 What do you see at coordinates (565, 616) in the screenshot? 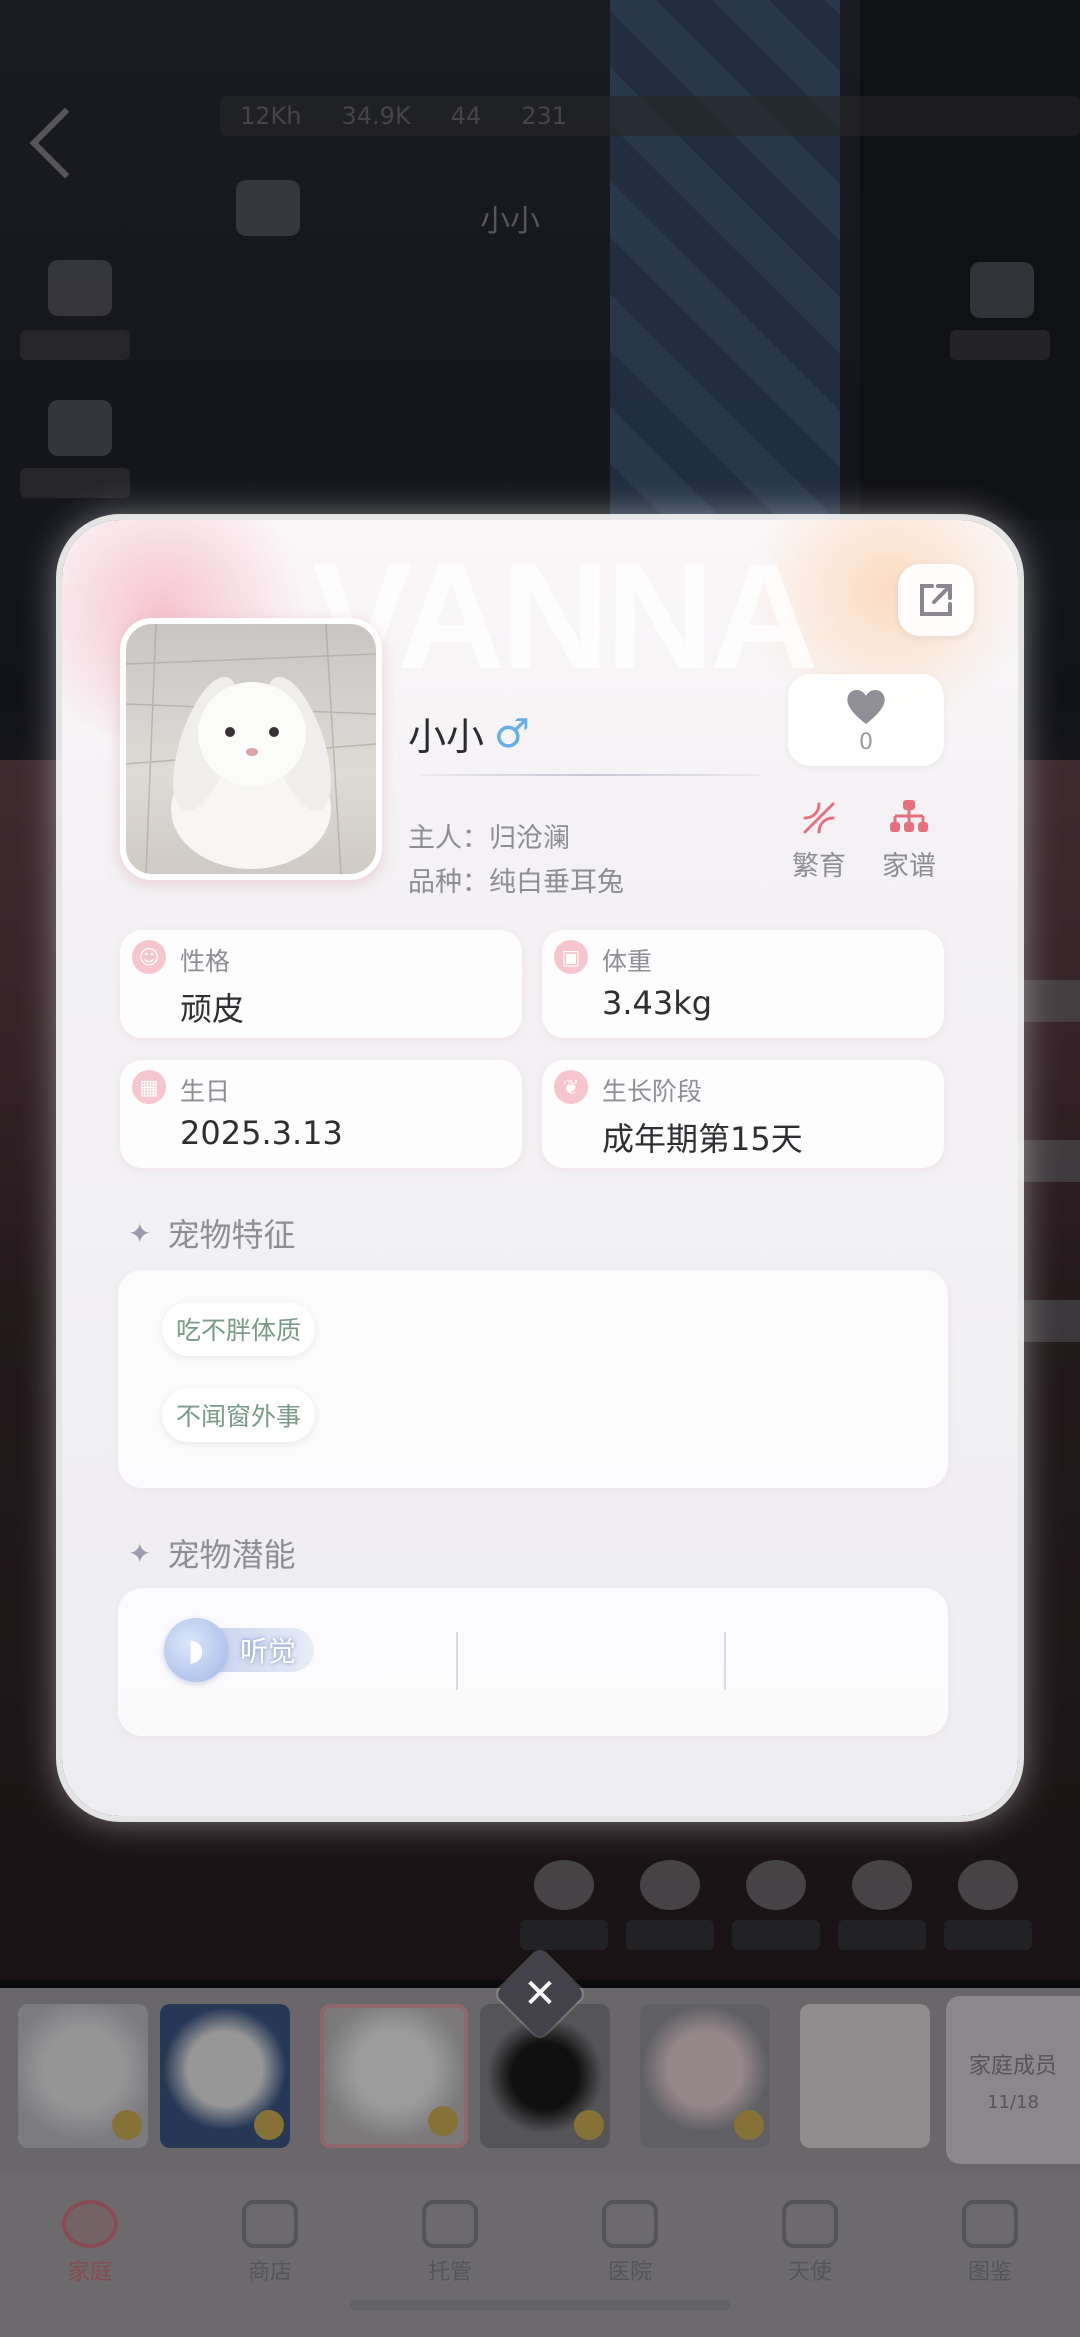
I see `name-watermark: VANNA` at bounding box center [565, 616].